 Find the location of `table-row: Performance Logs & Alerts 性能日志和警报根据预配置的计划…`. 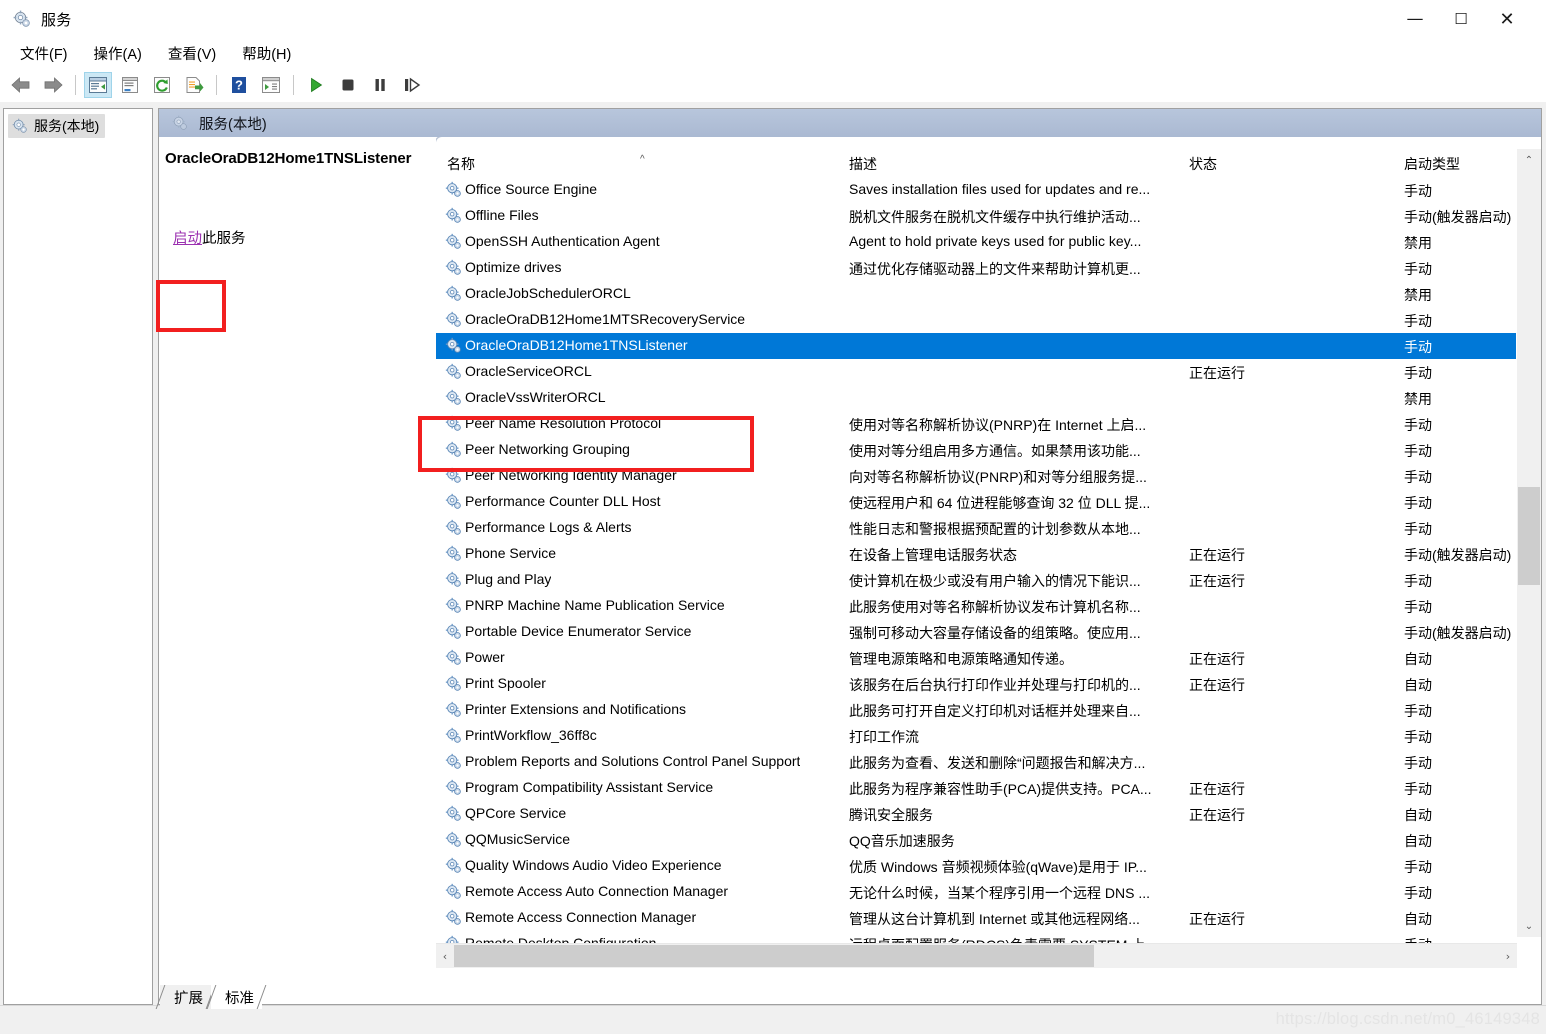

table-row: Performance Logs & Alerts 性能日志和警报根据预配置的计划… is located at coordinates (976, 528).